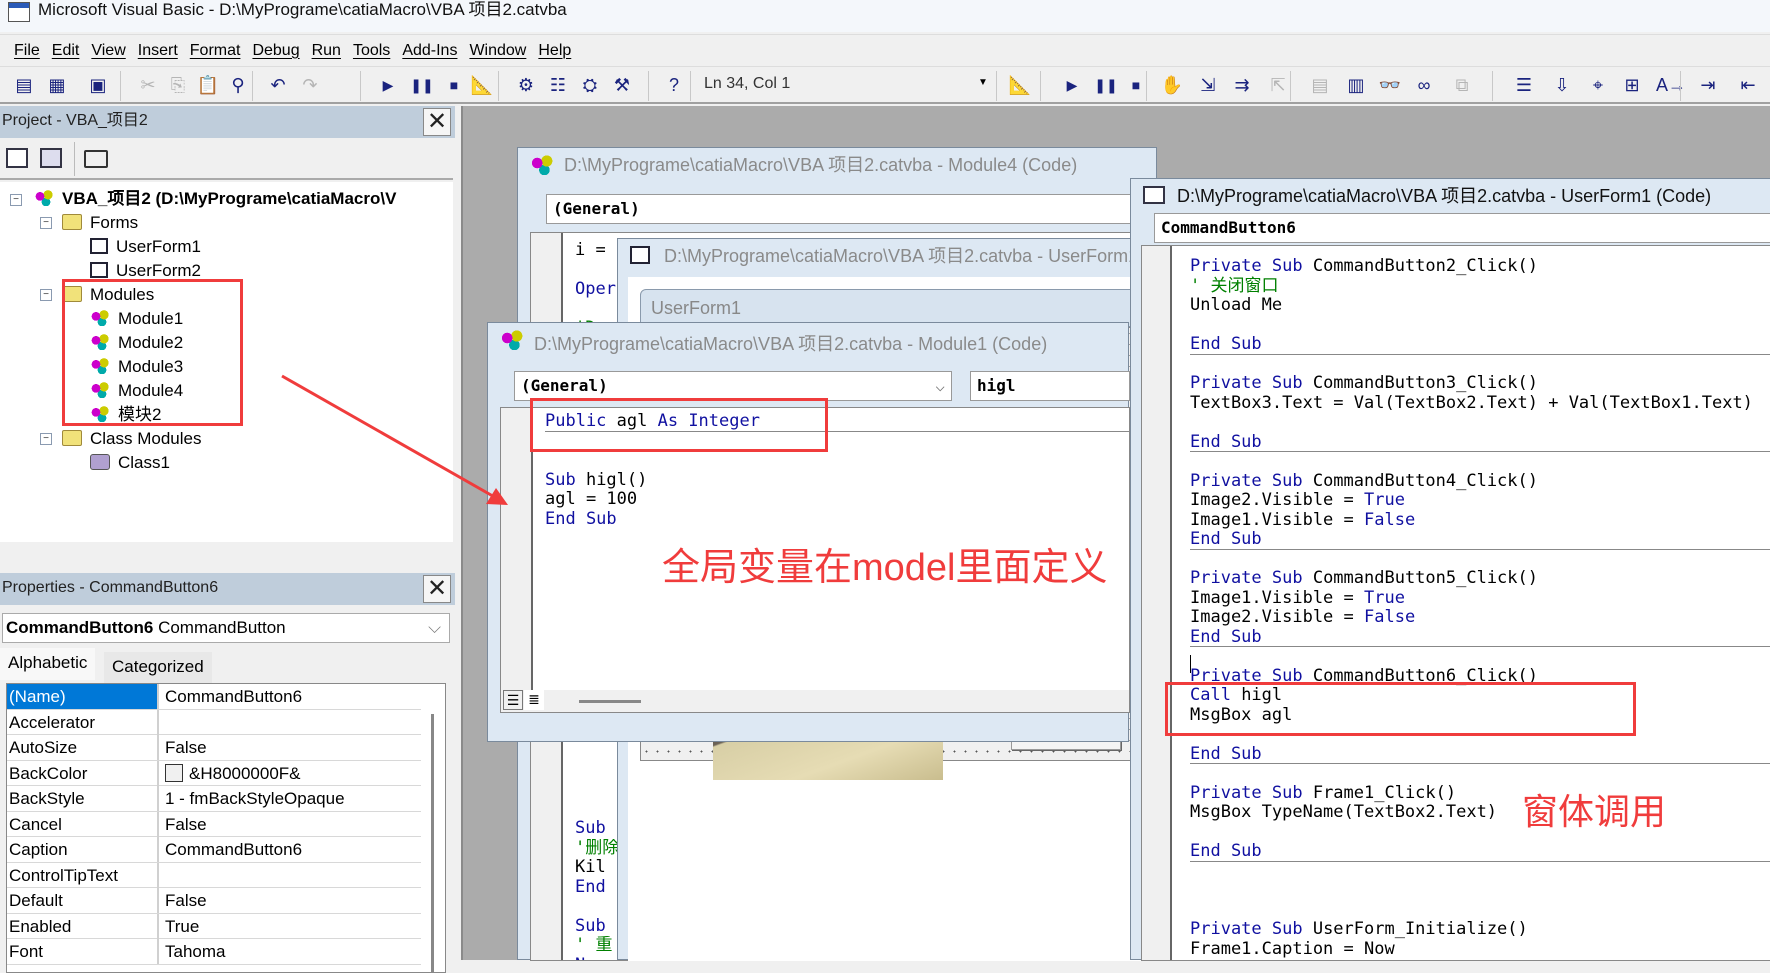 Image resolution: width=1770 pixels, height=973 pixels. Describe the element at coordinates (1172, 85) in the screenshot. I see `toggle-breakpoint-icon: ✋` at that location.